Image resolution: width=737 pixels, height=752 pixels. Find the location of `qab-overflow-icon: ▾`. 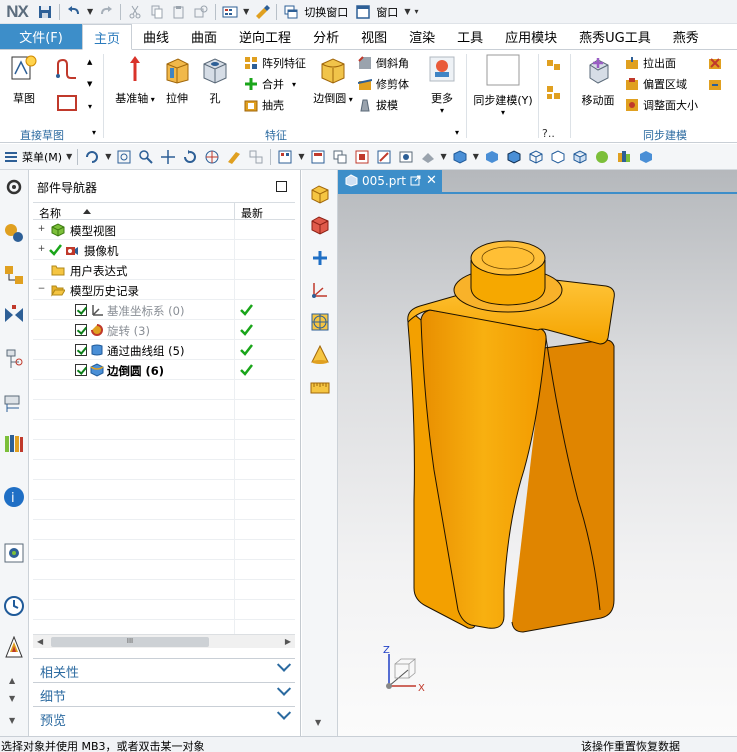

qab-overflow-icon: ▾ is located at coordinates (416, 11).